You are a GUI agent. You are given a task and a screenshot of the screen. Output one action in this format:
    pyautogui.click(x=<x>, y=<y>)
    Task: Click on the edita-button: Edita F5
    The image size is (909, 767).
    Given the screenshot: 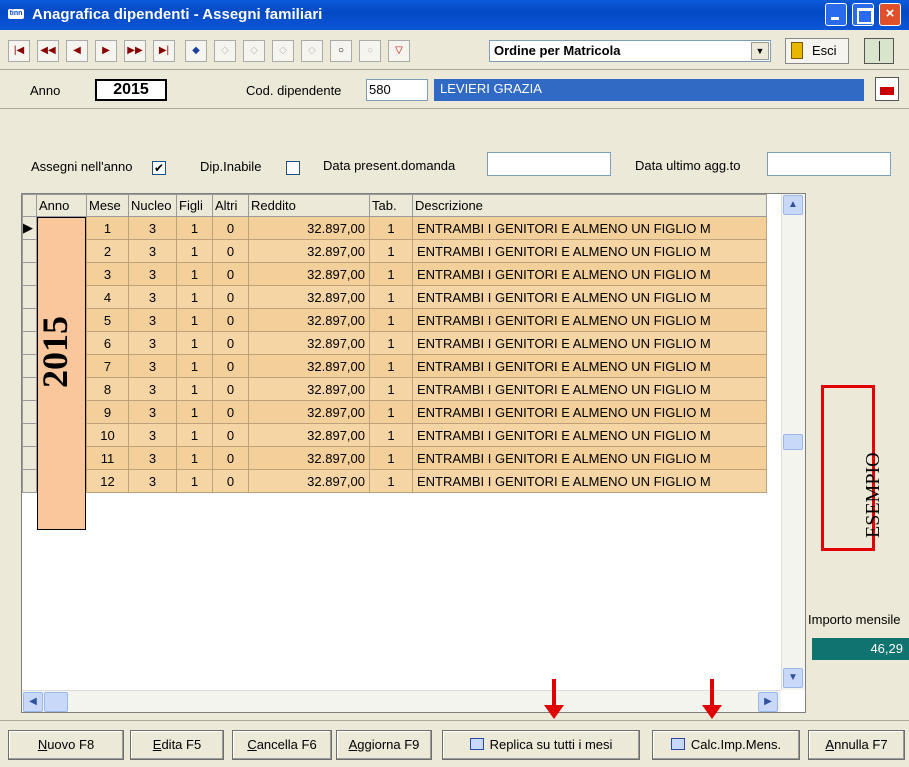 What is the action you would take?
    pyautogui.click(x=177, y=745)
    